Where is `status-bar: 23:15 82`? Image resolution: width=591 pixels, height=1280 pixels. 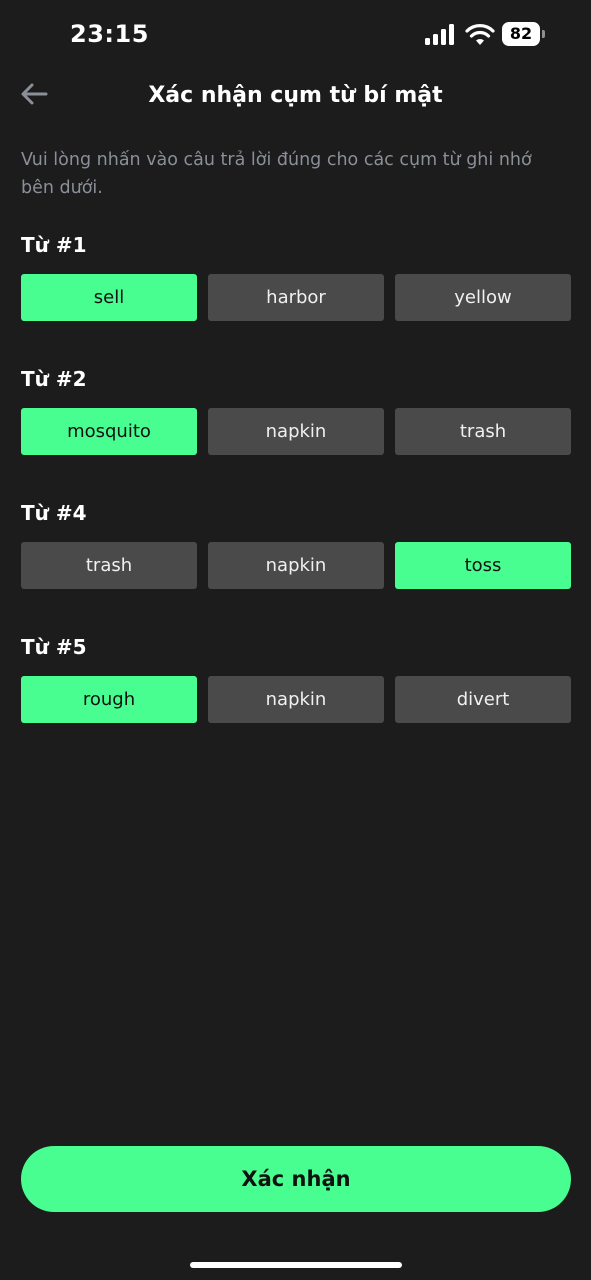 status-bar: 23:15 82 is located at coordinates (295, 35).